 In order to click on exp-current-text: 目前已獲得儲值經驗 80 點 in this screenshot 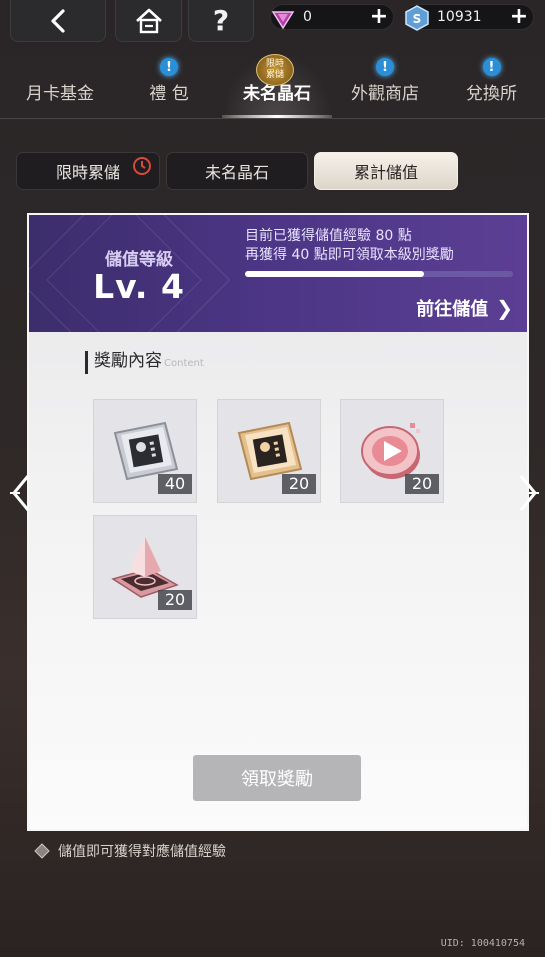, I will do `click(328, 236)`.